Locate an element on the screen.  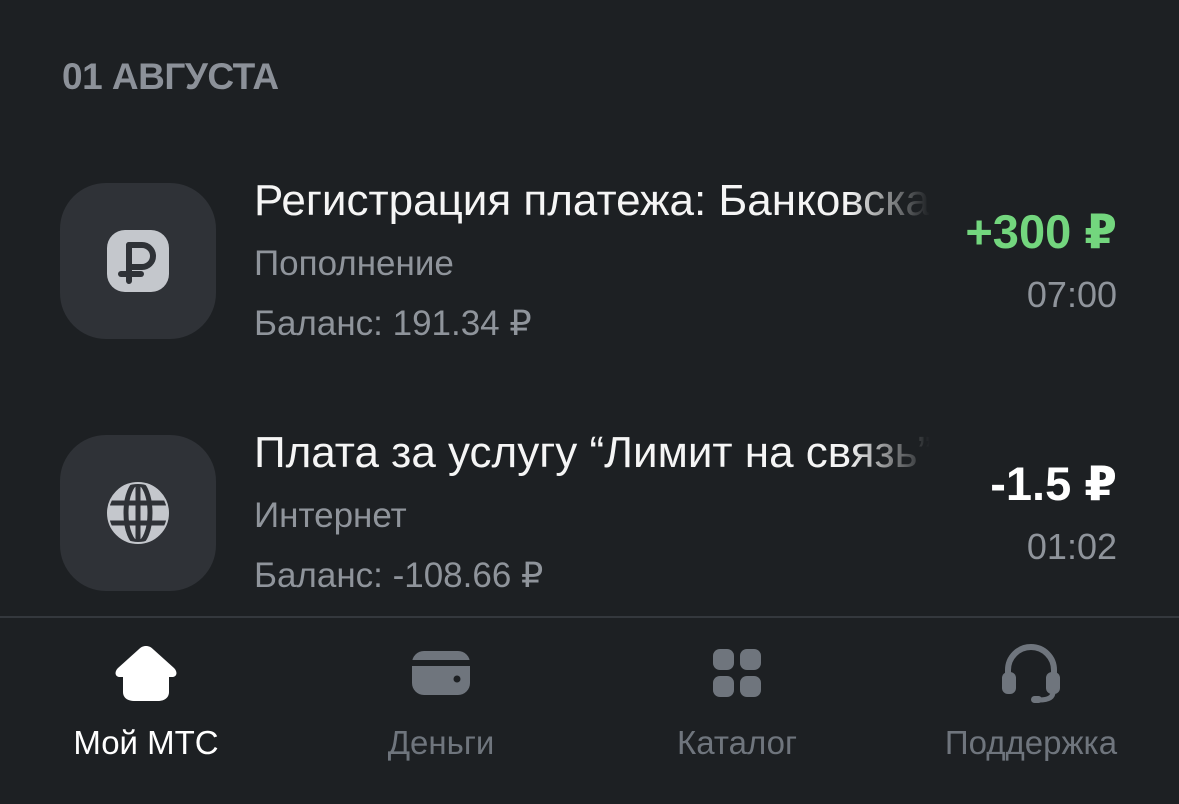
globe-icon is located at coordinates (138, 513).